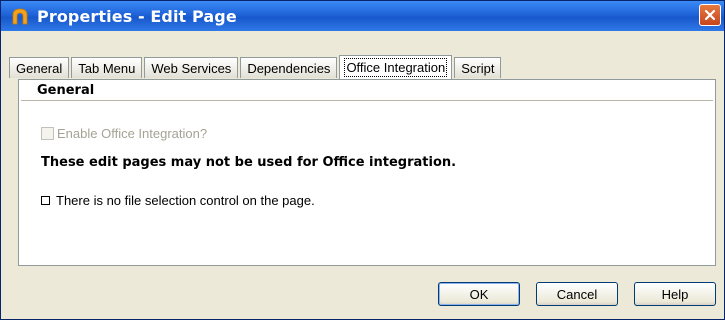 Image resolution: width=725 pixels, height=320 pixels. What do you see at coordinates (45, 200) in the screenshot?
I see `bullet-box-icon` at bounding box center [45, 200].